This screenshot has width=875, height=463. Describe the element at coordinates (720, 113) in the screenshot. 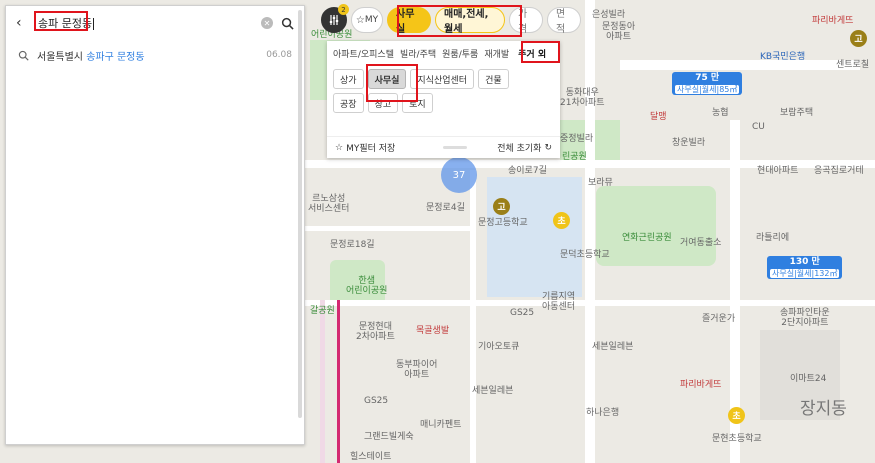

I see `map-label: 농협` at that location.